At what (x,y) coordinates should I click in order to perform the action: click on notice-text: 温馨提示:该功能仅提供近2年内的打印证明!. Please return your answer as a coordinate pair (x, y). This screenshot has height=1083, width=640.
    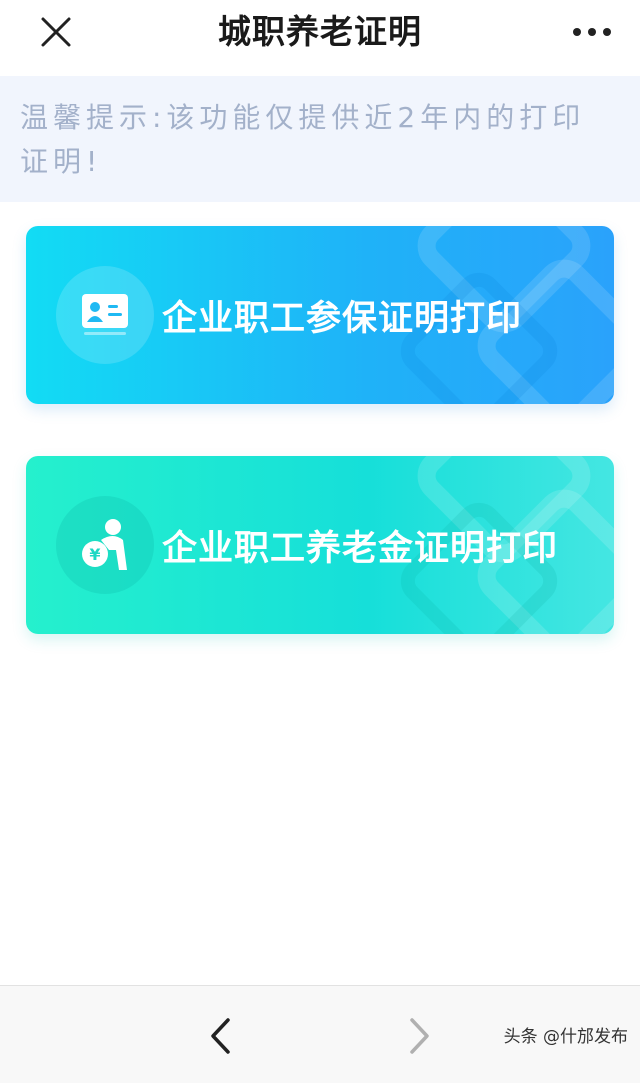
    Looking at the image, I should click on (303, 139).